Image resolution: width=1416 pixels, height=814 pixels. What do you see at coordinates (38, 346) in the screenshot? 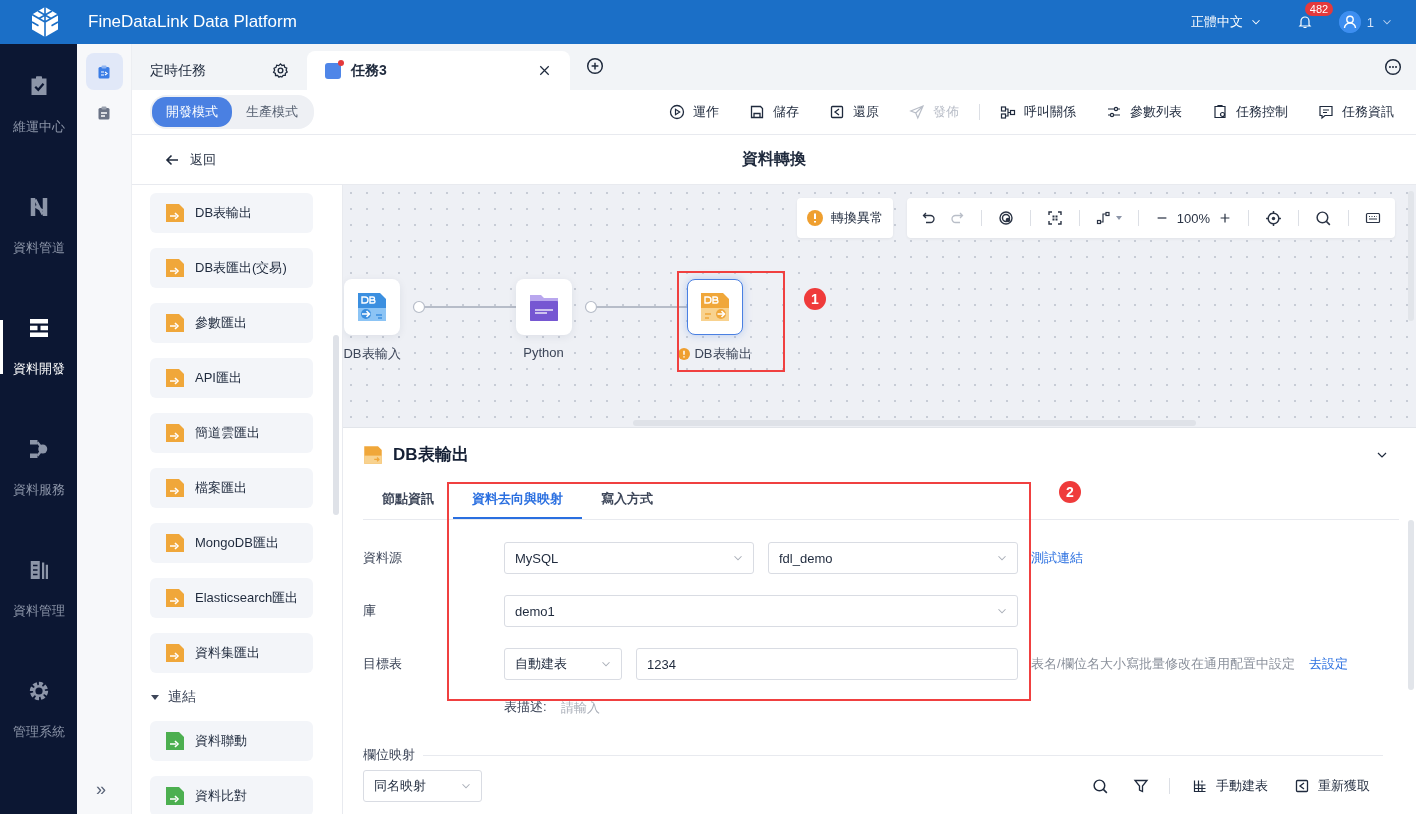
I see `nav-item: 資料開發` at bounding box center [38, 346].